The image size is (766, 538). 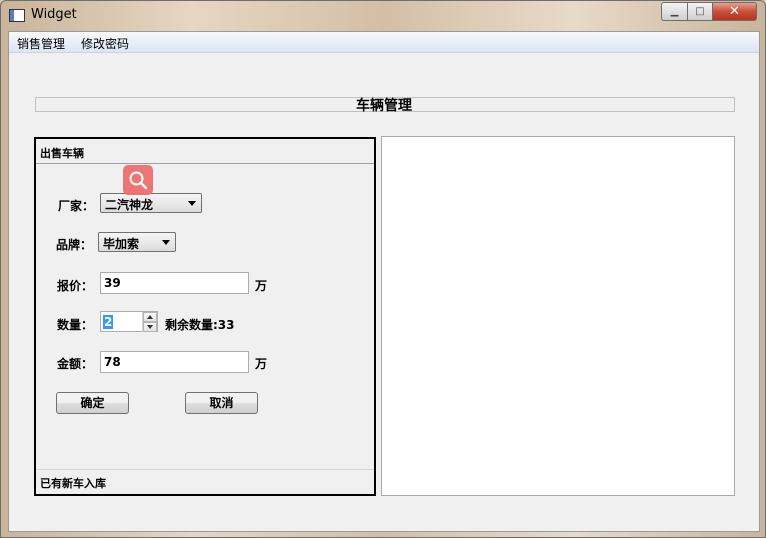 I want to click on menu-change-password: 修改密码, so click(x=105, y=43).